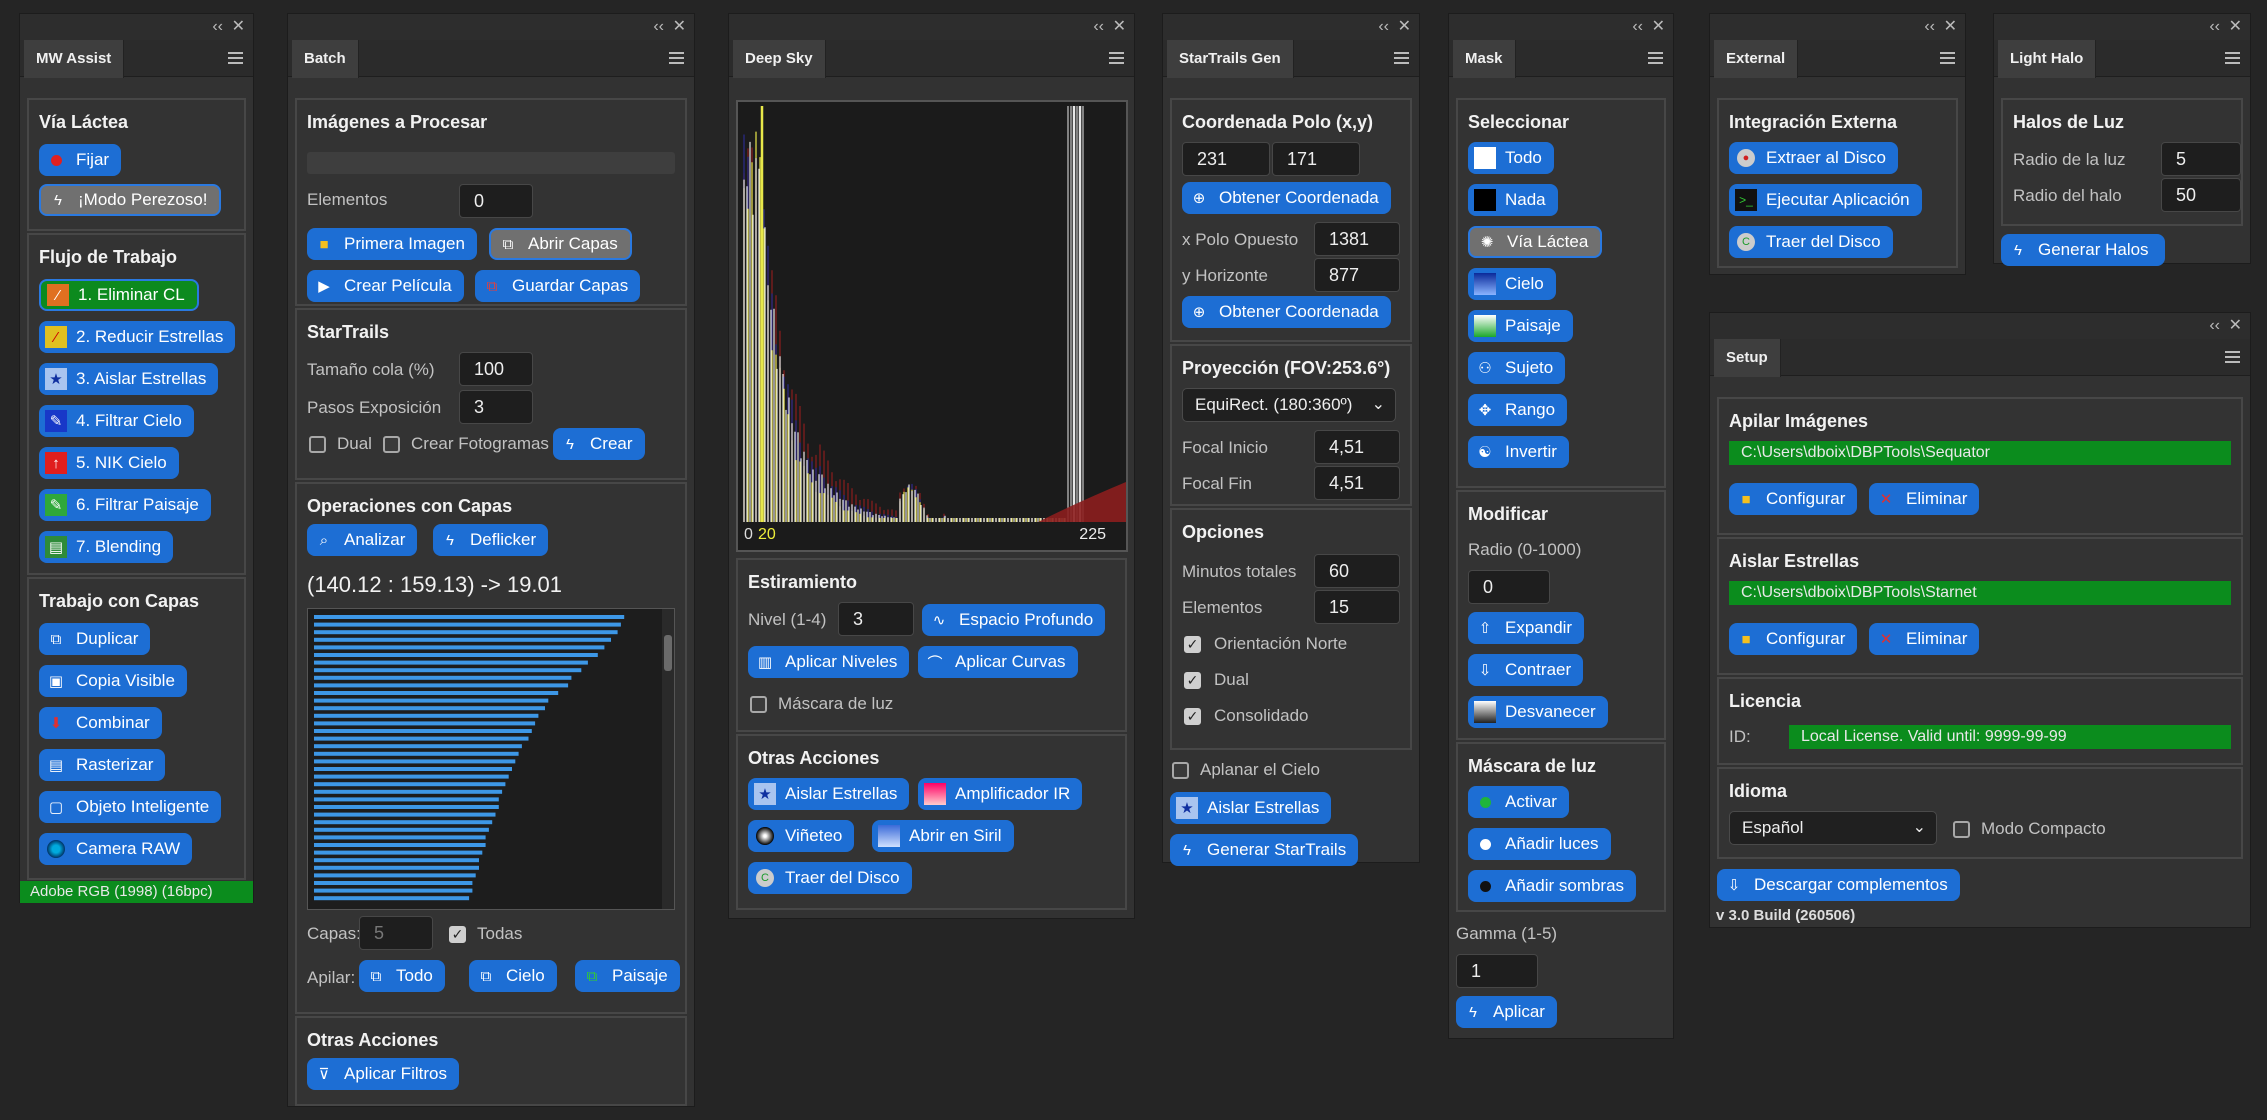  I want to click on orientacion-checkbox: ✓, so click(1192, 644).